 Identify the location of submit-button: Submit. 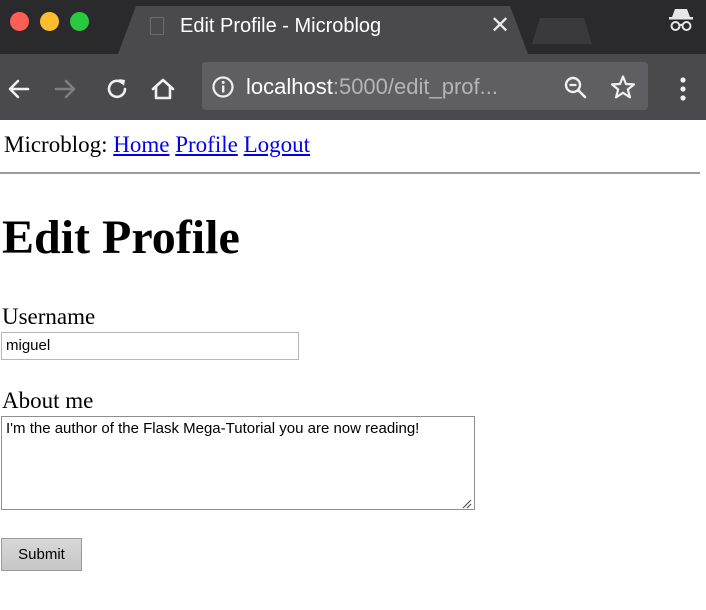
(41, 554).